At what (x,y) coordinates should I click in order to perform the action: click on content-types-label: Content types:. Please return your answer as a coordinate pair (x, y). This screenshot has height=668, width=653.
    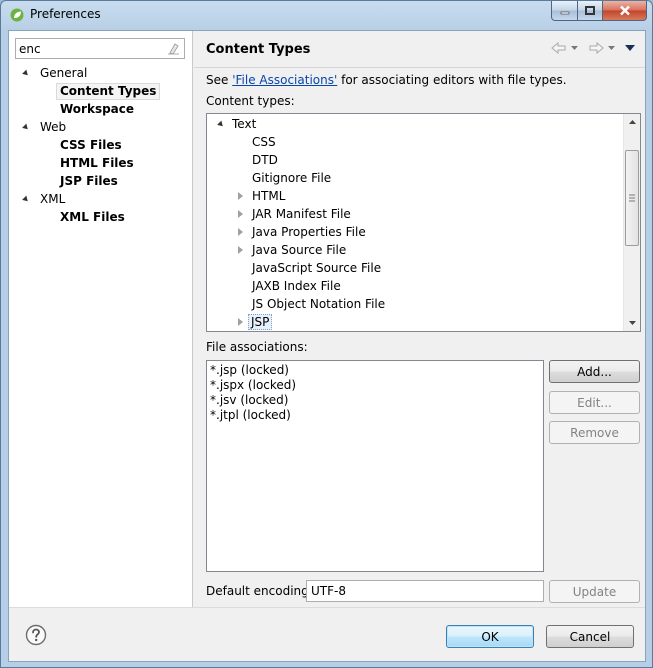
    Looking at the image, I should click on (250, 101).